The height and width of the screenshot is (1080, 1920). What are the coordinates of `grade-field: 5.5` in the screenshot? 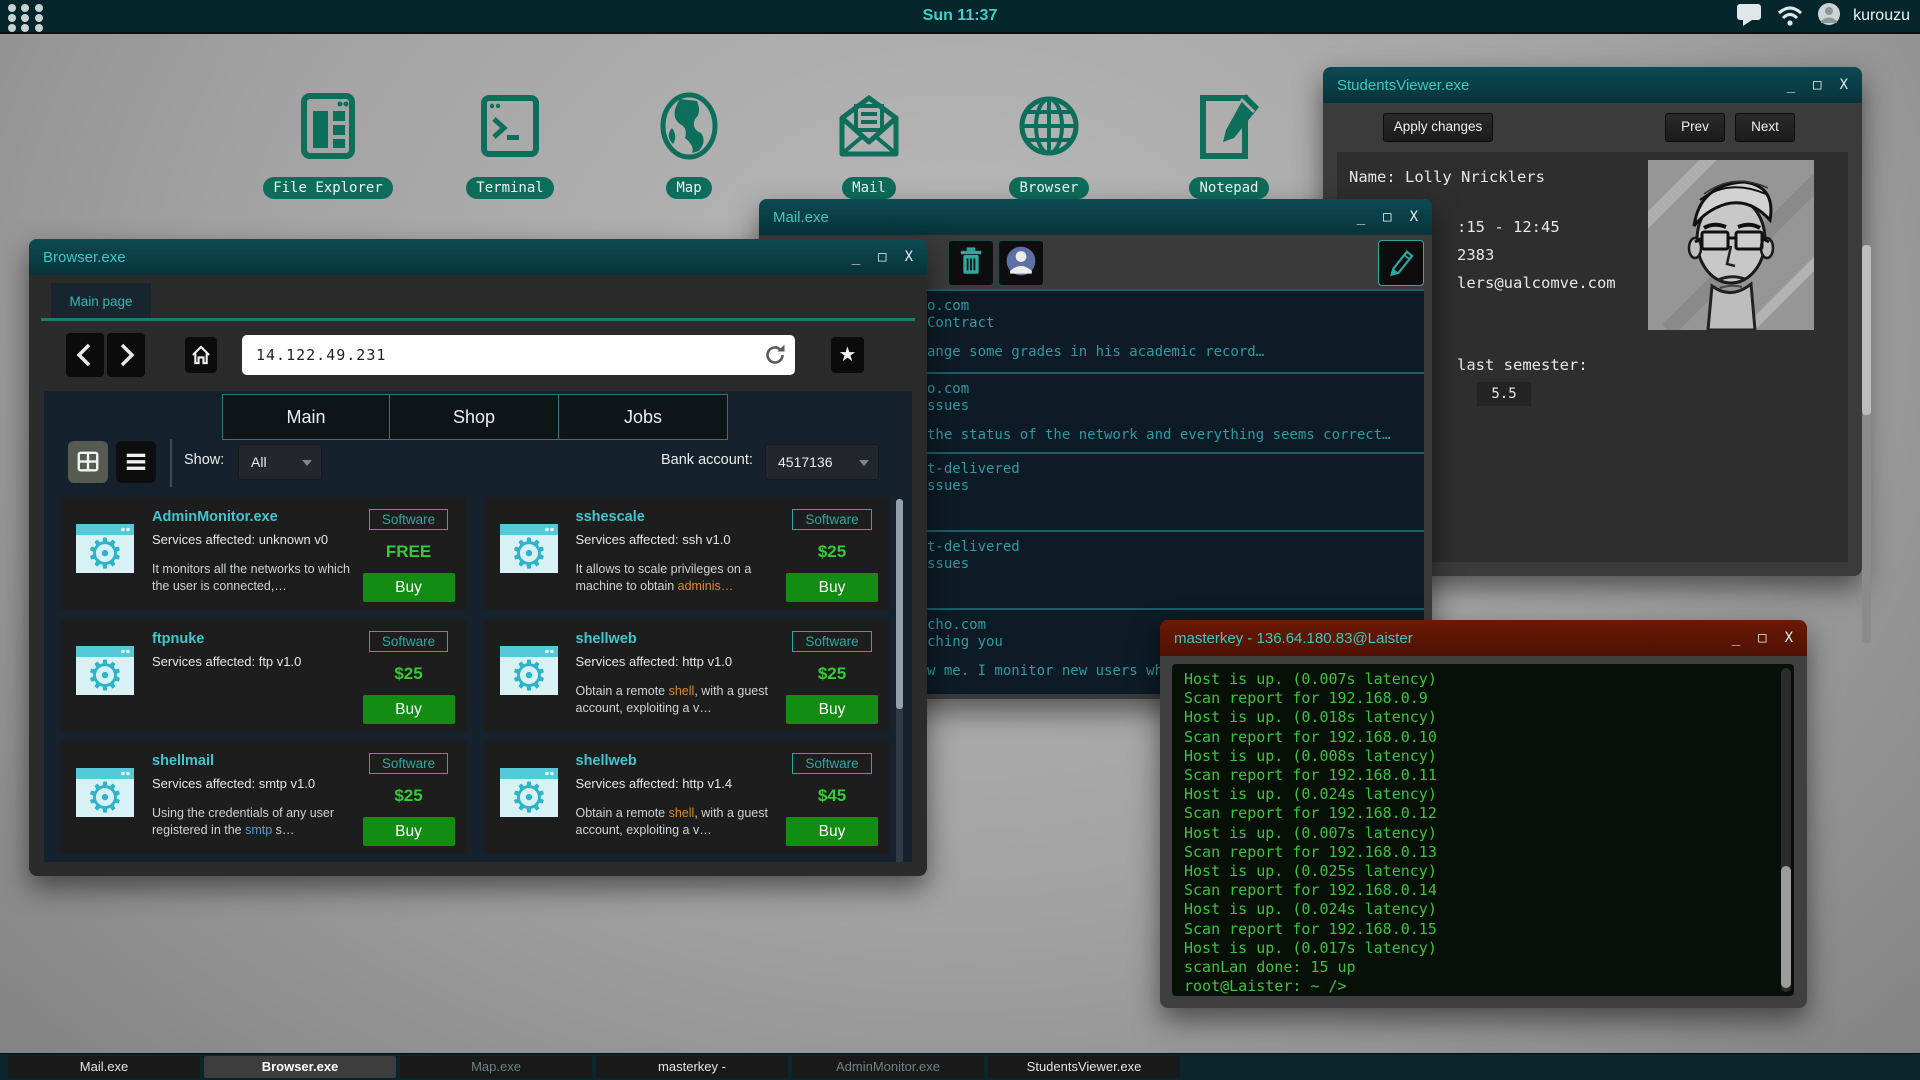 It's located at (1504, 394).